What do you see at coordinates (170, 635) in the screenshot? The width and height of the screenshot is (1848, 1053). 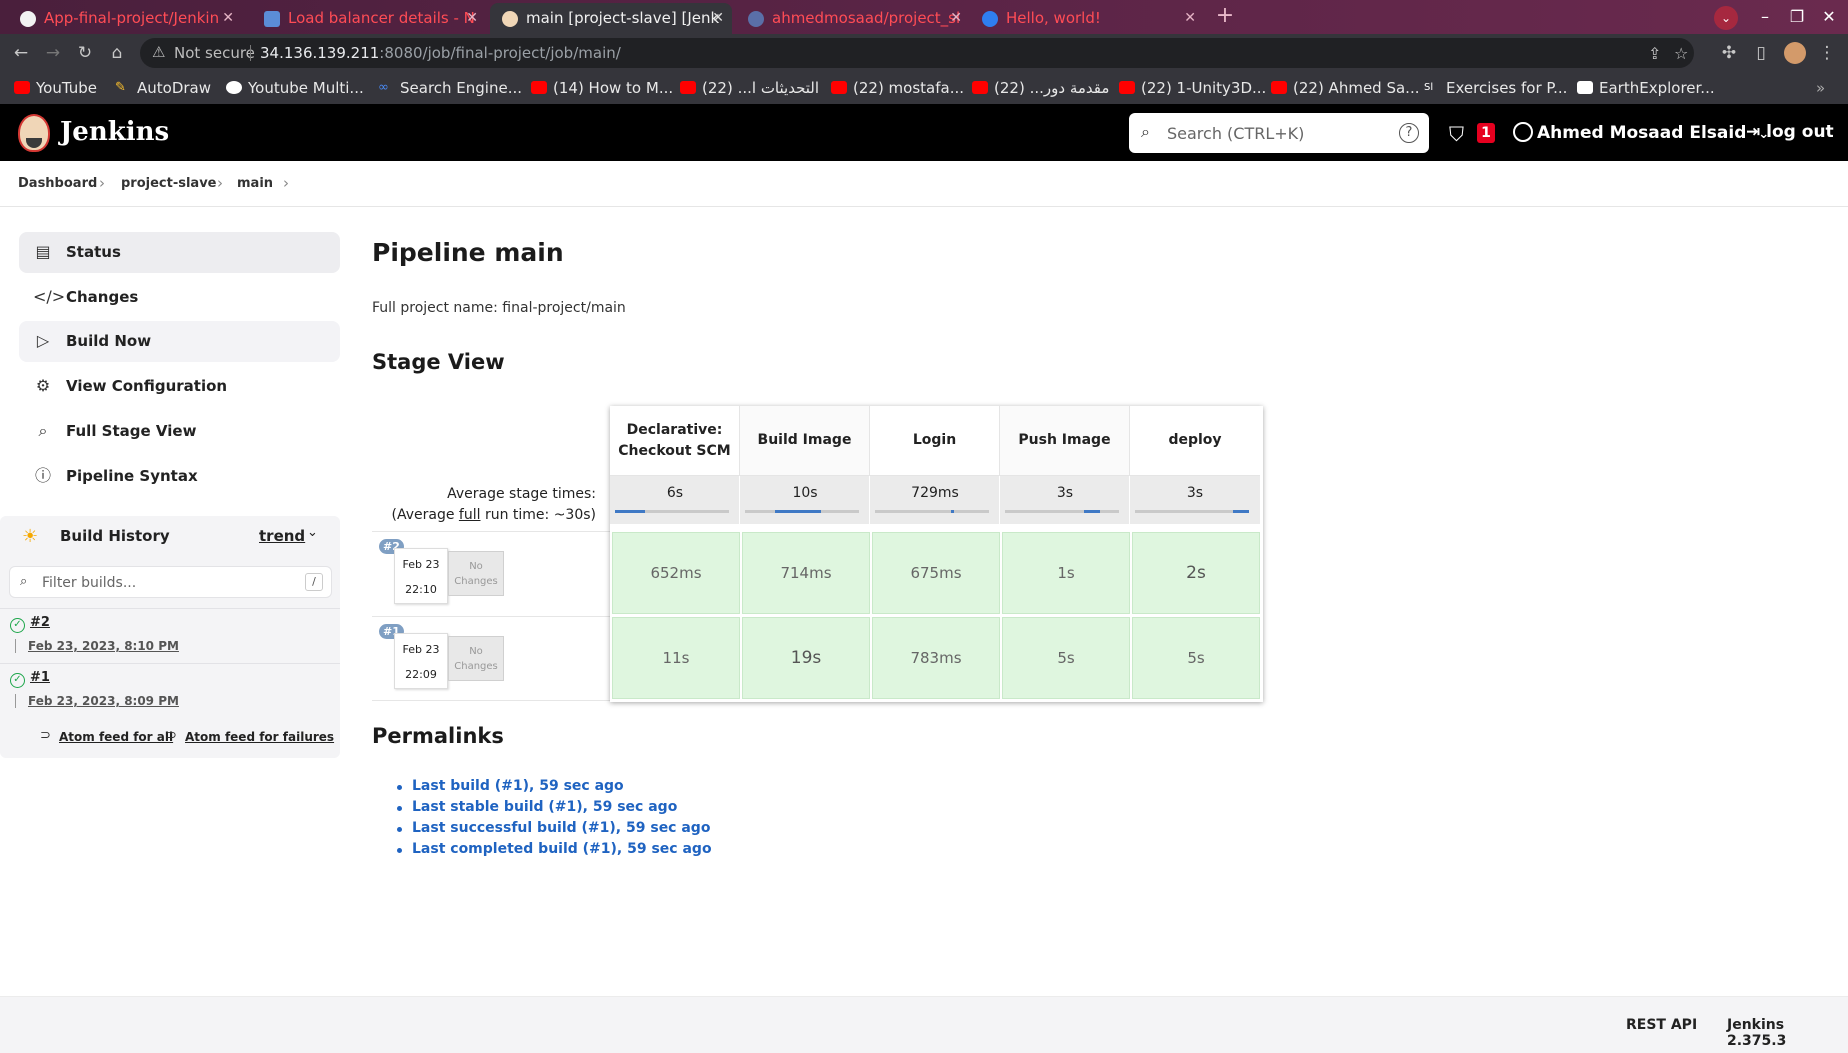 I see `build-history-row: ✓ #2 Feb 23, 2023, 8:10 PM` at bounding box center [170, 635].